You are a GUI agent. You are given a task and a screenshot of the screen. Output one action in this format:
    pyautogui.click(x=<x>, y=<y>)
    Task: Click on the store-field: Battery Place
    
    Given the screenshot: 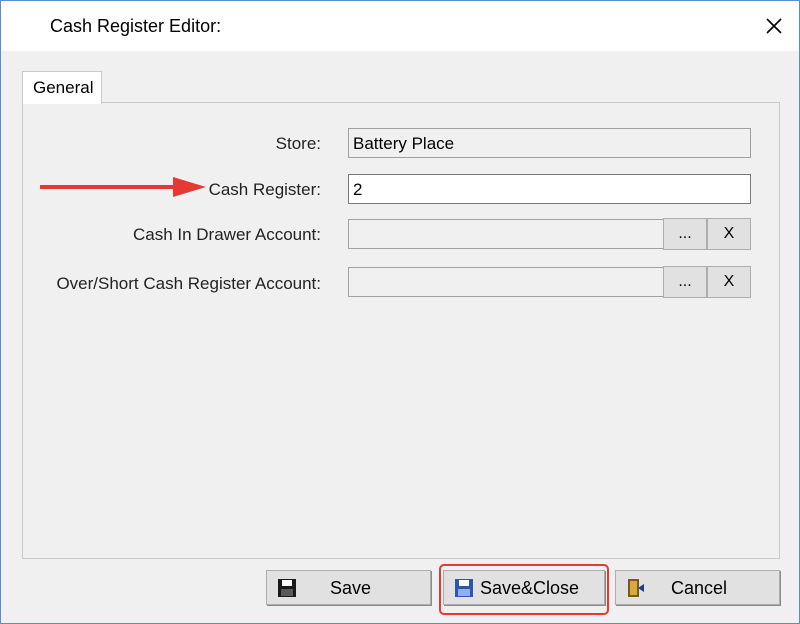 What is the action you would take?
    pyautogui.click(x=549, y=143)
    